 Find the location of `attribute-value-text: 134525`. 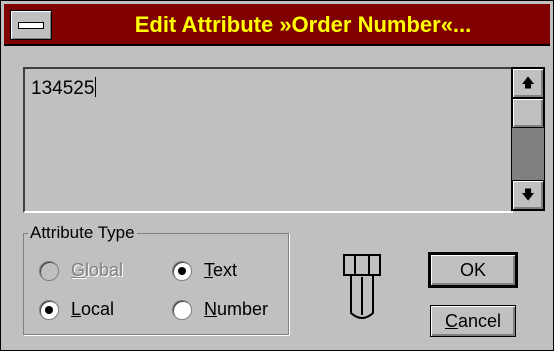

attribute-value-text: 134525 is located at coordinates (64, 88).